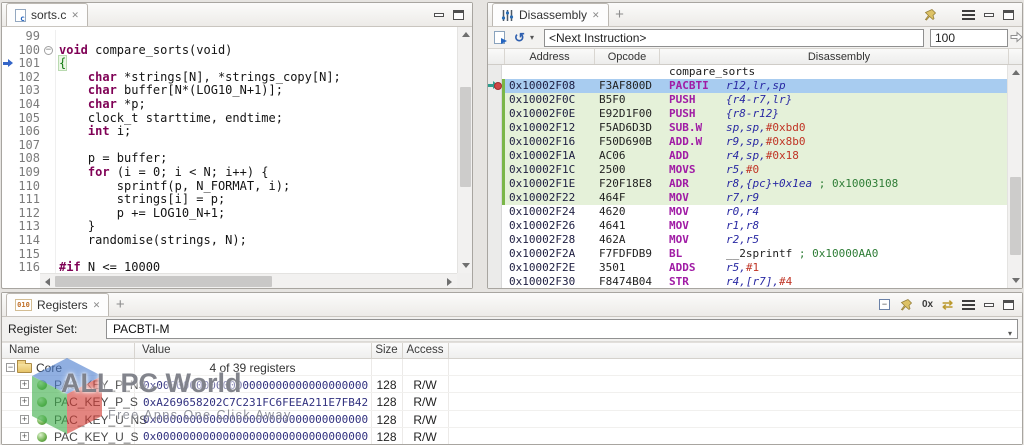  Describe the element at coordinates (500, 37) in the screenshot. I see `refresh-disassembly-icon` at that location.